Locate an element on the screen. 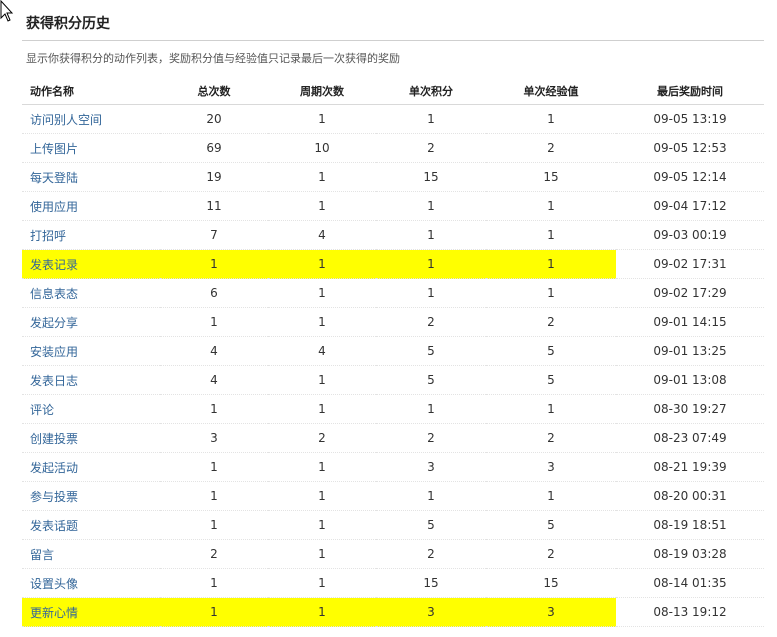  action-name-link: 参与投票 is located at coordinates (54, 497).